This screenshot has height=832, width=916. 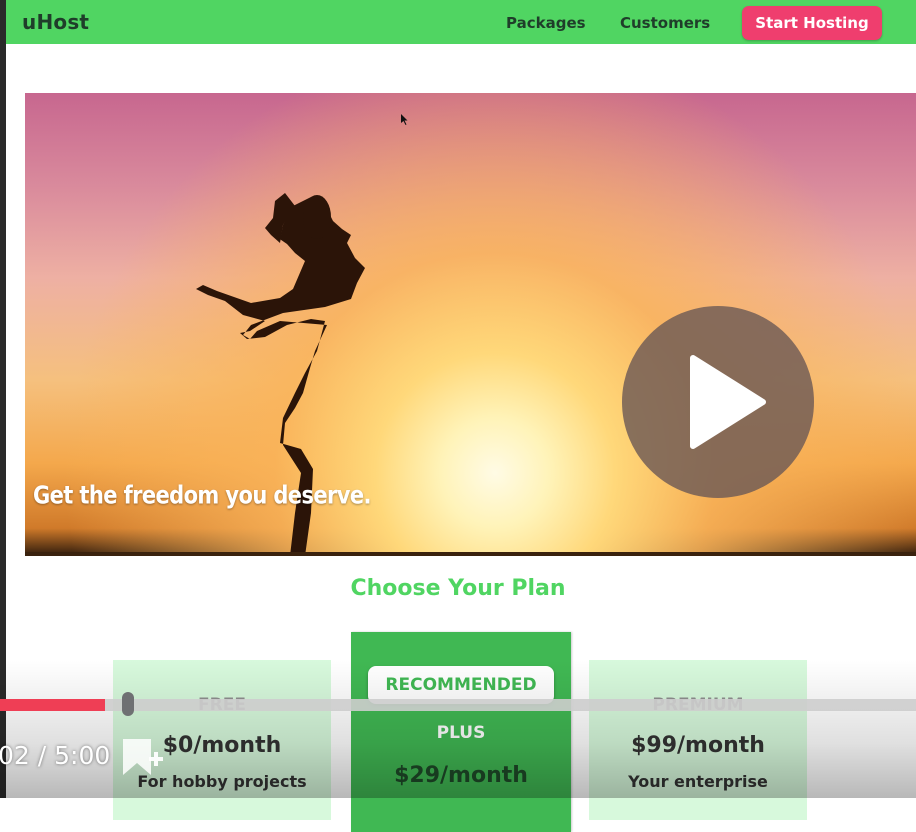 I want to click on window-edge, so click(x=3, y=399).